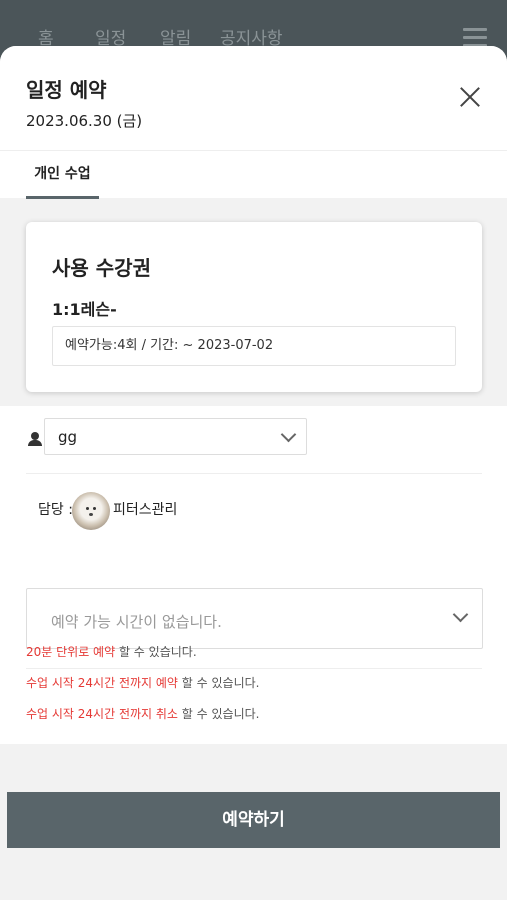  Describe the element at coordinates (253, 174) in the screenshot. I see `tab-bar: 개인 수업` at that location.